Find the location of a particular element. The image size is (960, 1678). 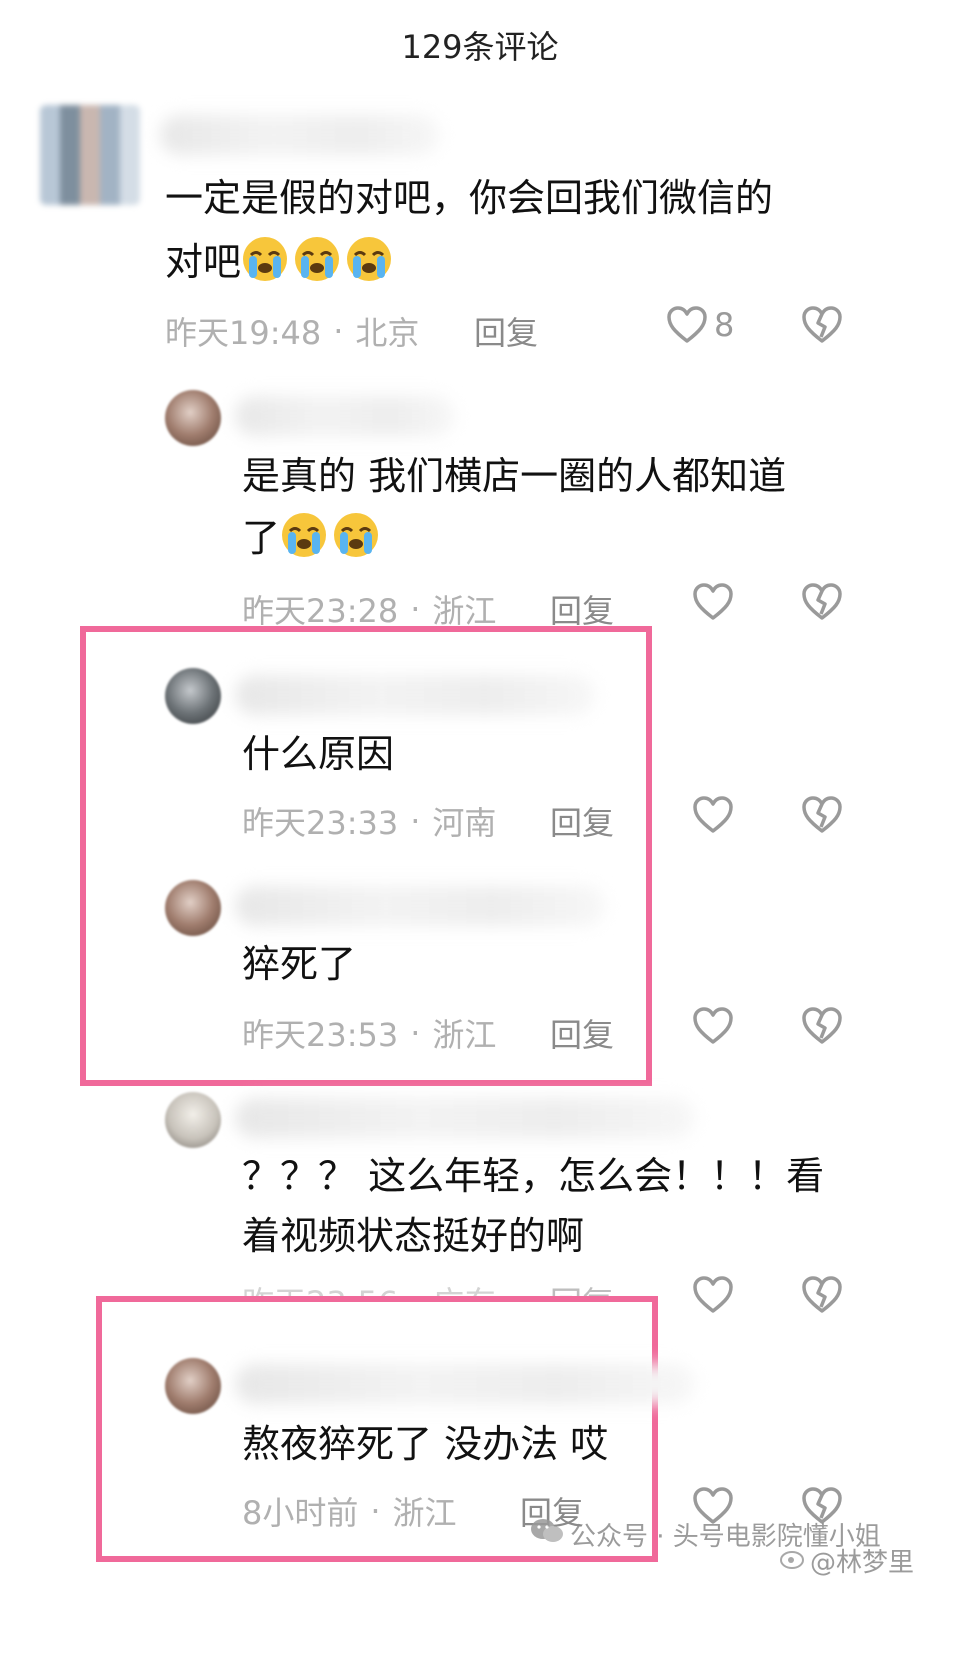

comment-text: 了 is located at coordinates (313, 538).